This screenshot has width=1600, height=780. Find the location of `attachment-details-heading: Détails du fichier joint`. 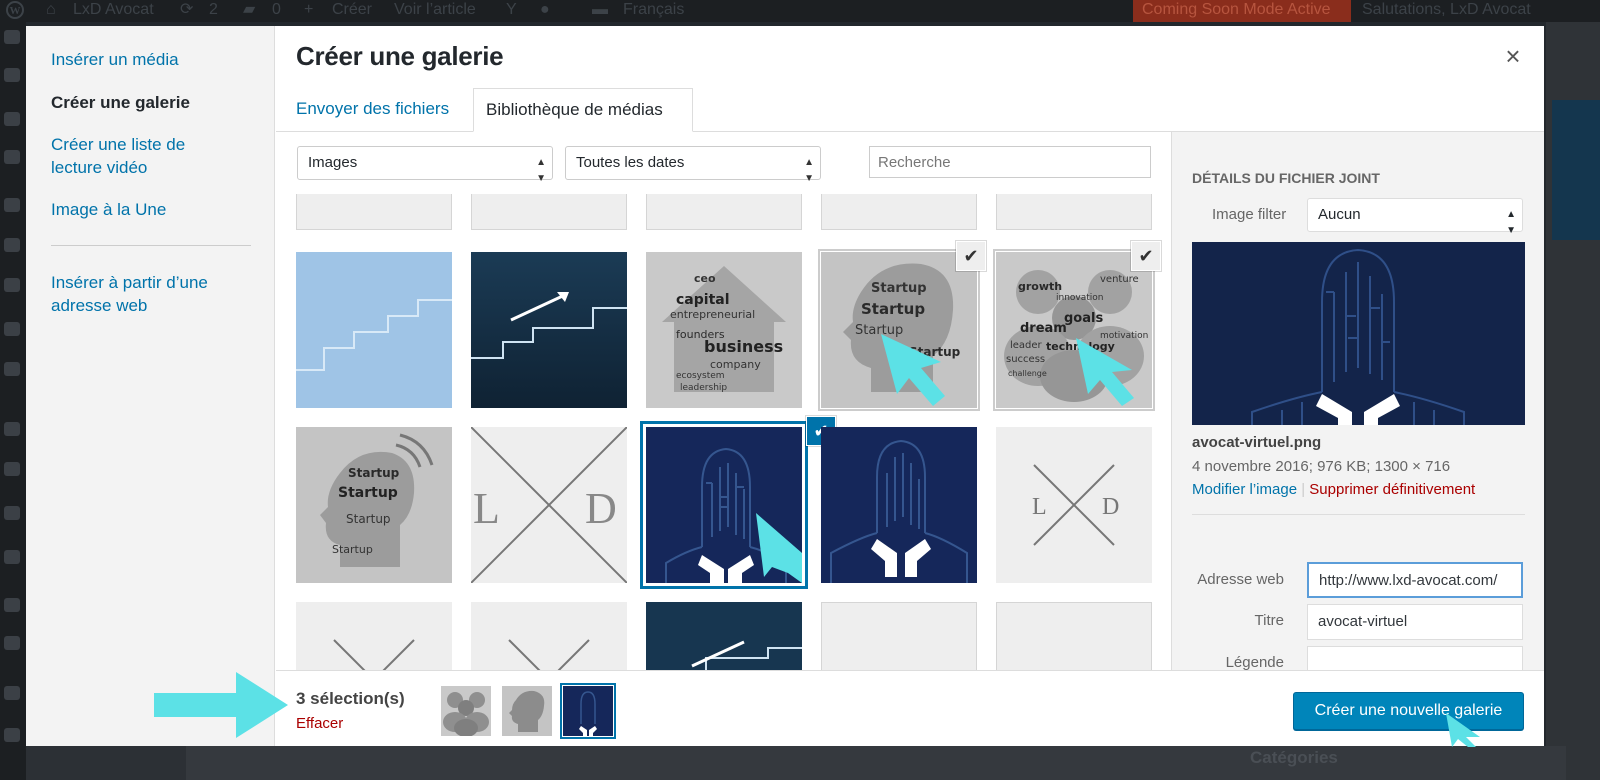

attachment-details-heading: Détails du fichier joint is located at coordinates (1286, 178).